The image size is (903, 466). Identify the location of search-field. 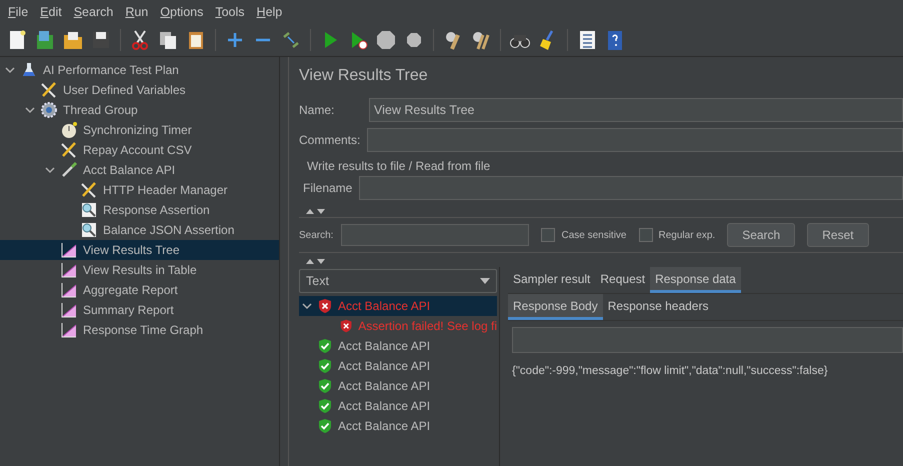
(435, 235).